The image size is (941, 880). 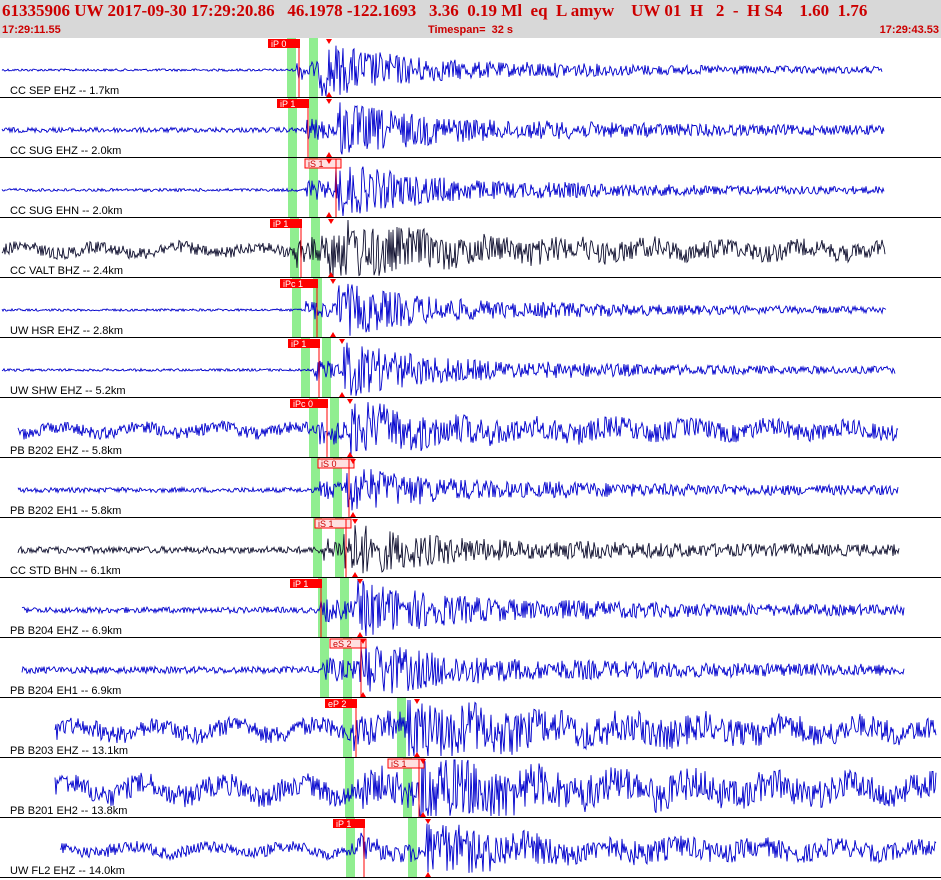 What do you see at coordinates (909, 30) in the screenshot?
I see `end-time: 17:29:43.53` at bounding box center [909, 30].